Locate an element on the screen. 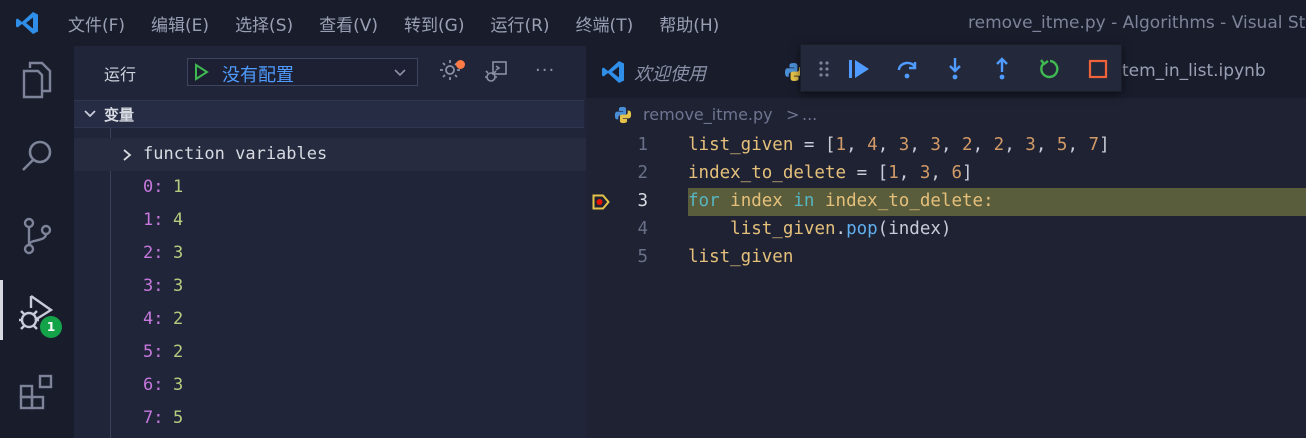 The width and height of the screenshot is (1306, 438). line-number: 3 is located at coordinates (642, 201).